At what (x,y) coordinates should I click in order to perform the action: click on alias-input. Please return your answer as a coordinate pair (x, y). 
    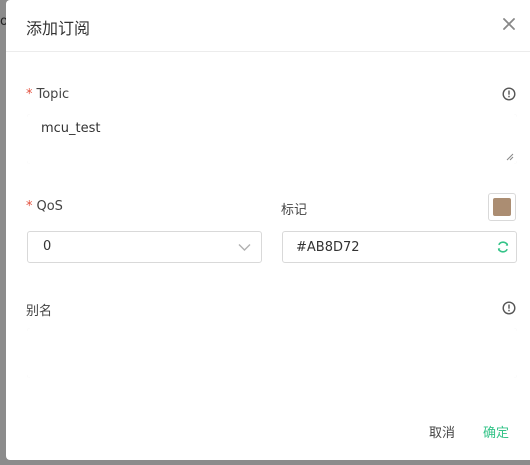
    Looking at the image, I should click on (272, 353).